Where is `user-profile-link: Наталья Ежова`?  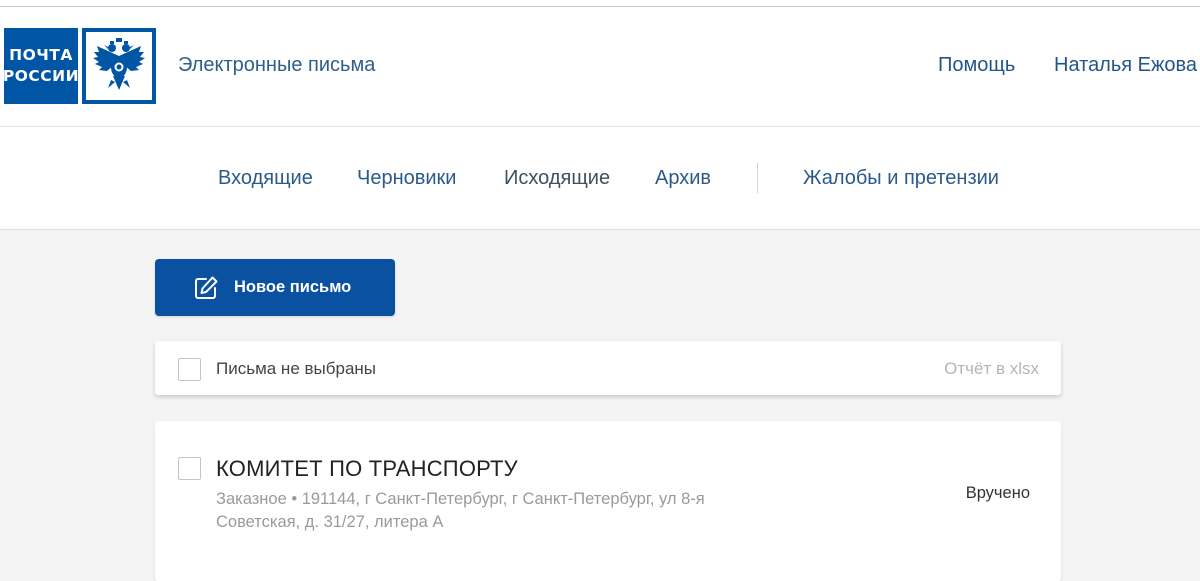 user-profile-link: Наталья Ежова is located at coordinates (1125, 65).